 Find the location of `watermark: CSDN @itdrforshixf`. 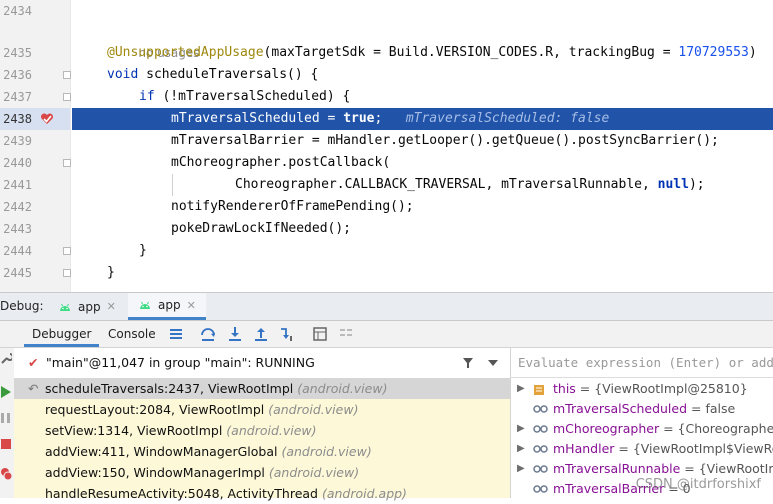

watermark: CSDN @itdrforshixf is located at coordinates (698, 484).